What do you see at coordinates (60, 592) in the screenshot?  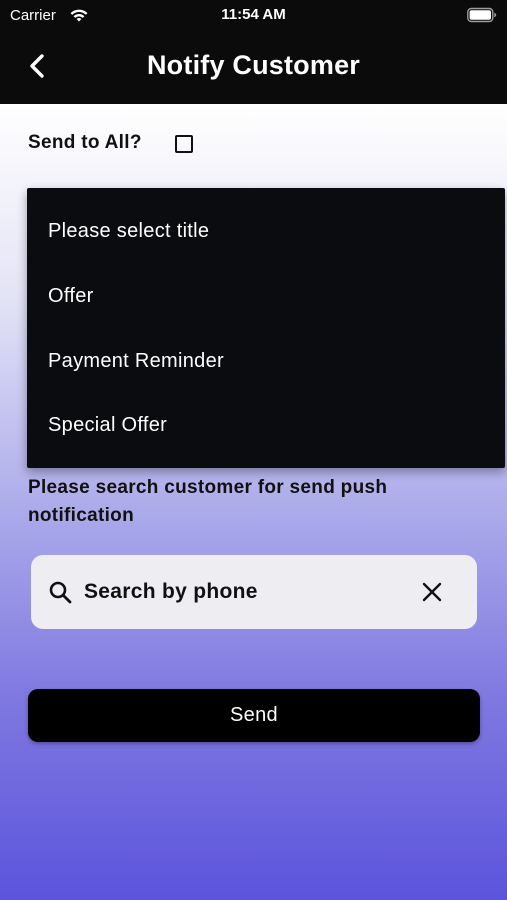 I see `search-icon` at bounding box center [60, 592].